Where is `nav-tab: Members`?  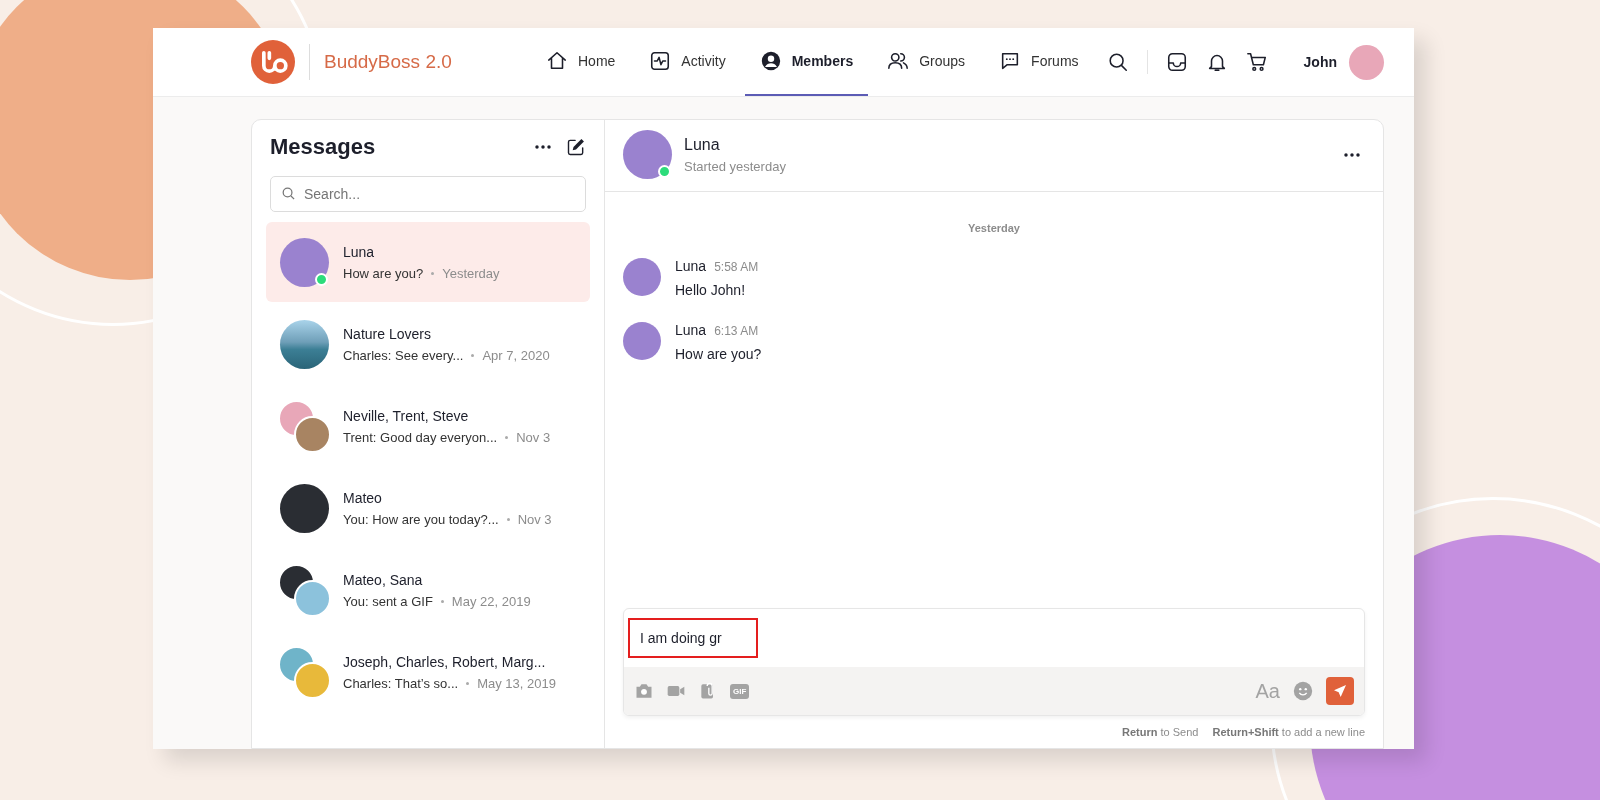 nav-tab: Members is located at coordinates (806, 62).